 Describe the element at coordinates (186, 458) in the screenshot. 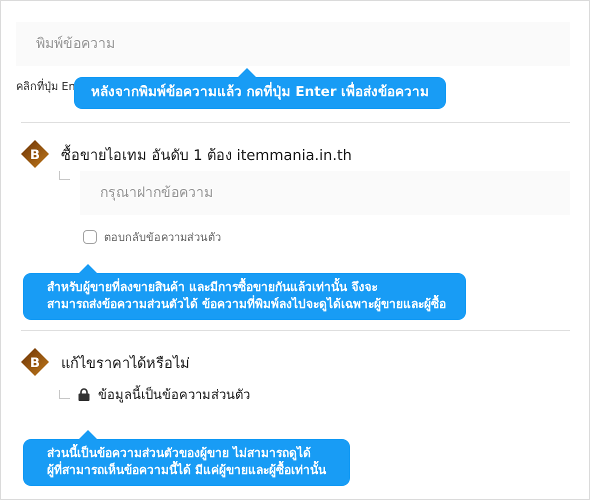

I see `tooltip: ส่วนนี้เป็นข้อความส่วนตัวของผู้ขาย ไม่สามารถดูได้ ผู้ที่สามารถเห็นข้อความนี้ได้ มีแค่ผู้ขายและผู้ซื้อเท่านั้น` at that location.